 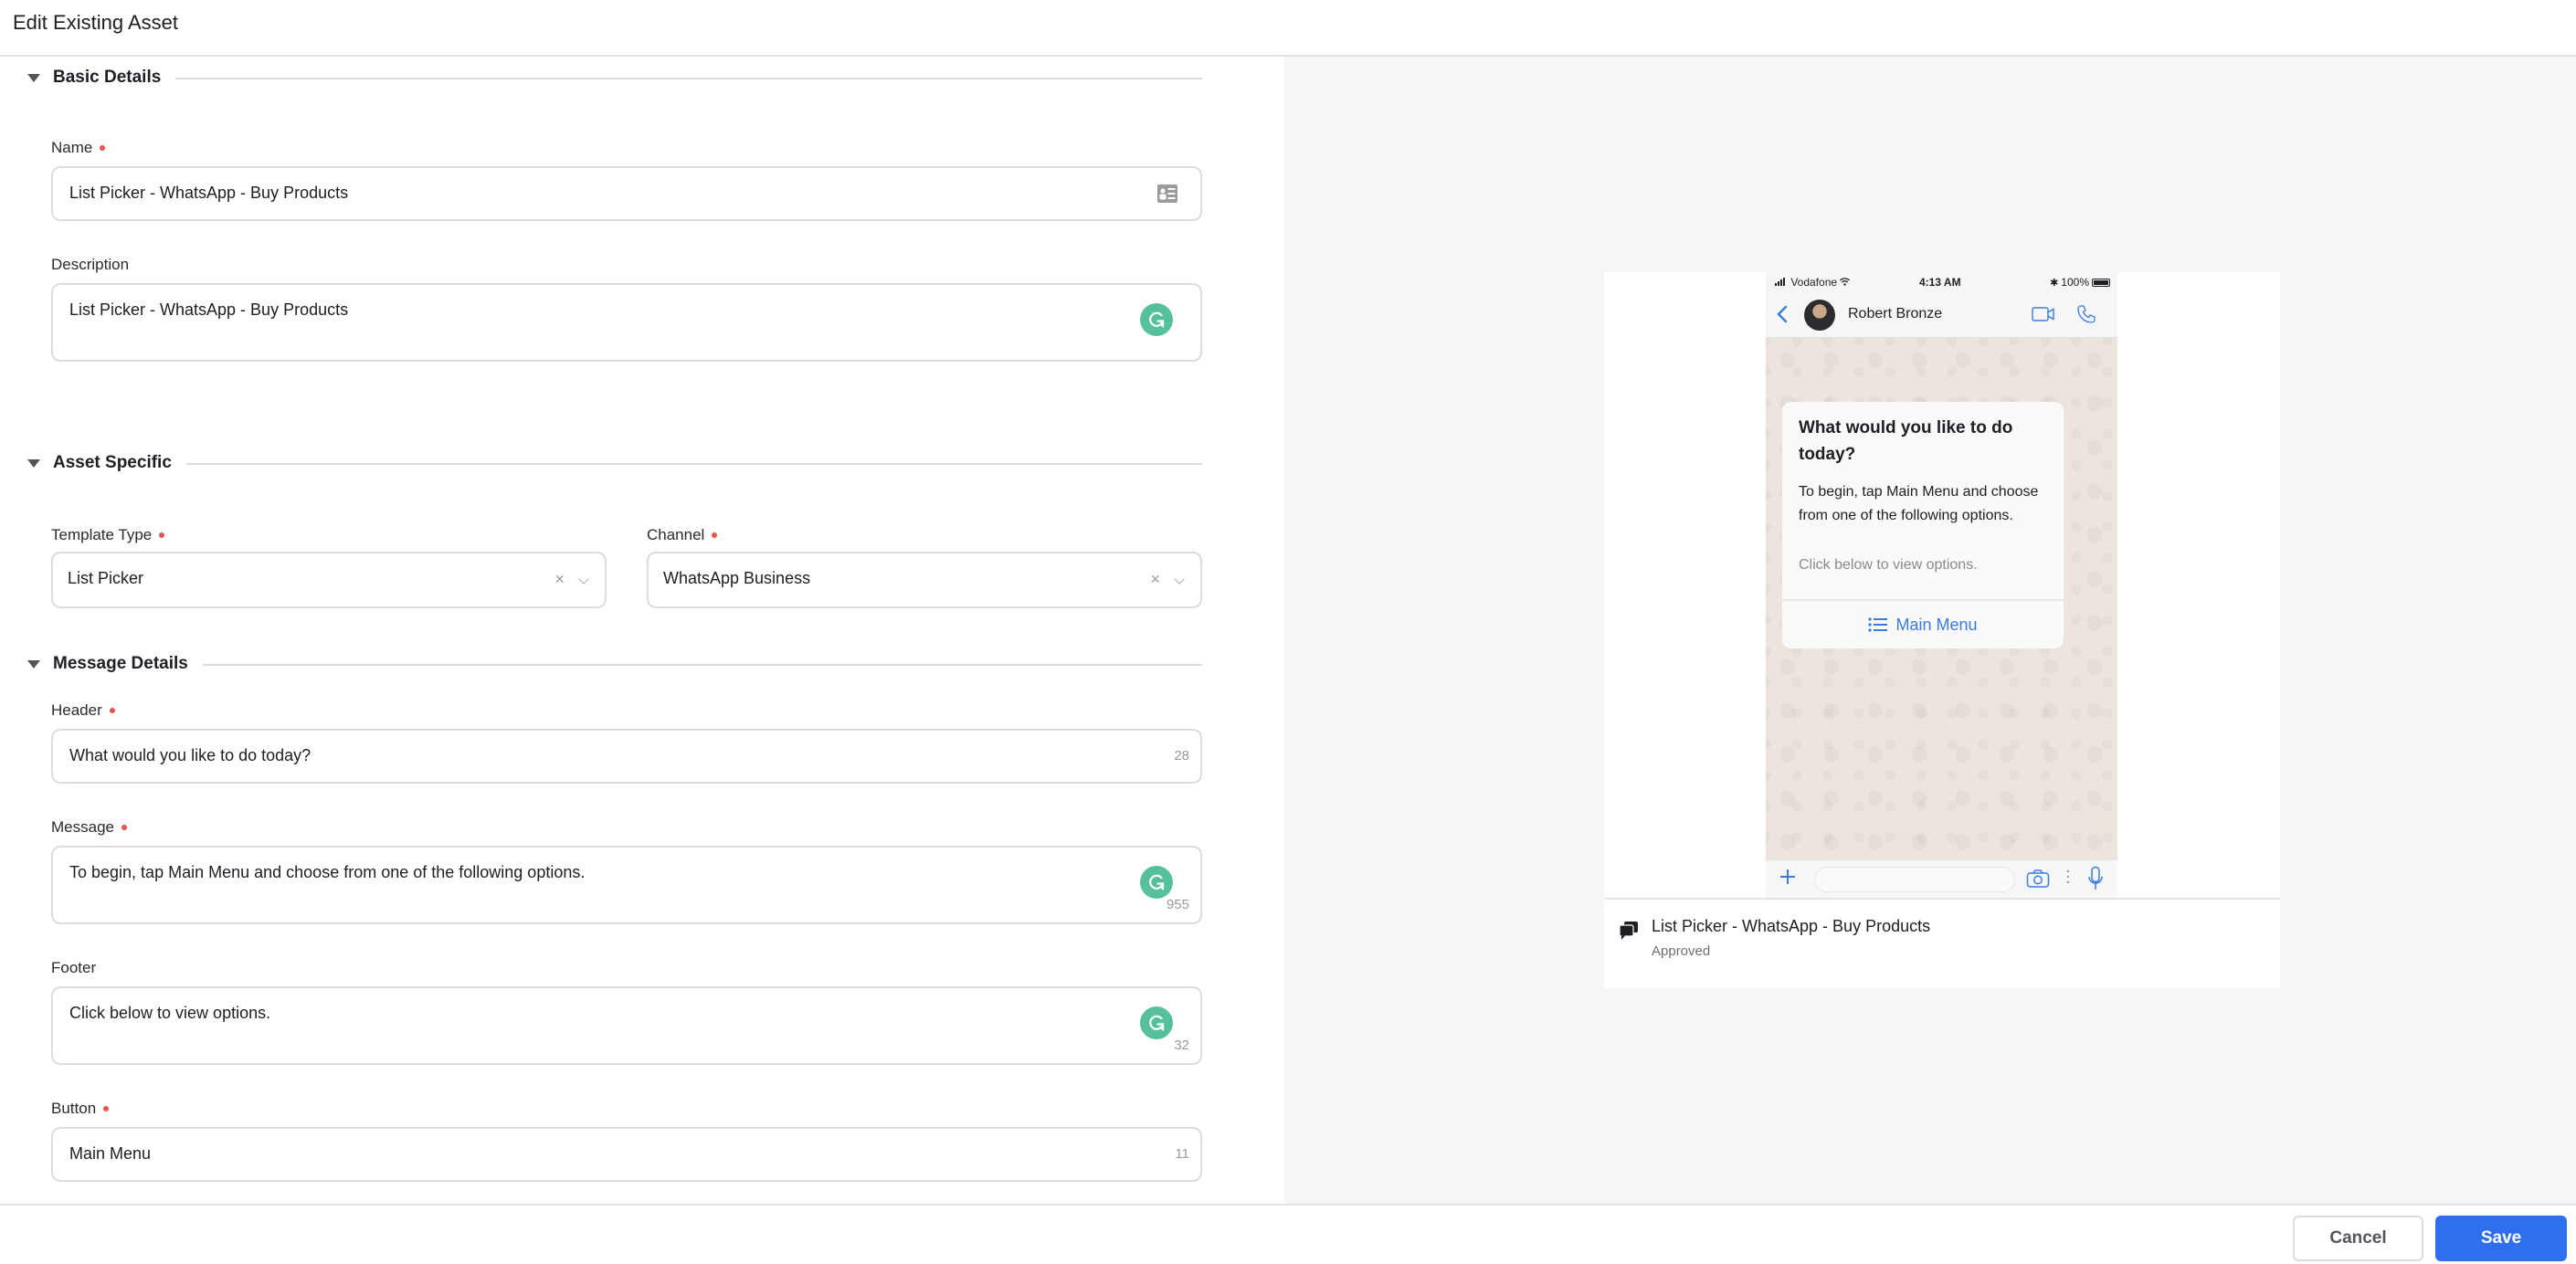 What do you see at coordinates (2068, 879) in the screenshot?
I see `more-dots-icon` at bounding box center [2068, 879].